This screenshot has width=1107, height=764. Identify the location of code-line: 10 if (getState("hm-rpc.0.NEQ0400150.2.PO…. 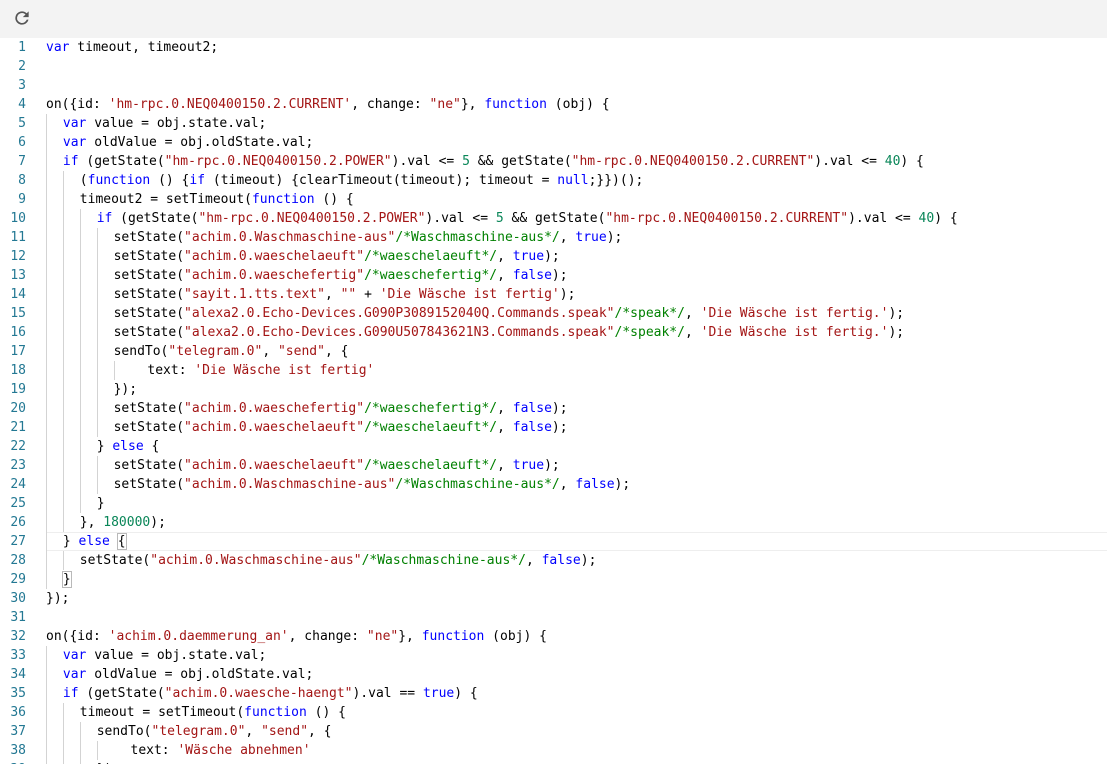
(553, 218).